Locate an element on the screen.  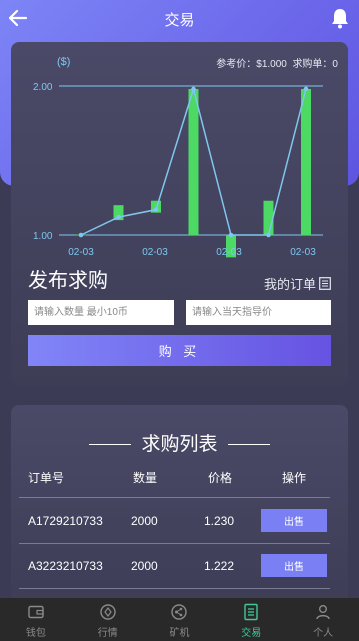
y-tick-label: 1.00 is located at coordinates (43, 236).